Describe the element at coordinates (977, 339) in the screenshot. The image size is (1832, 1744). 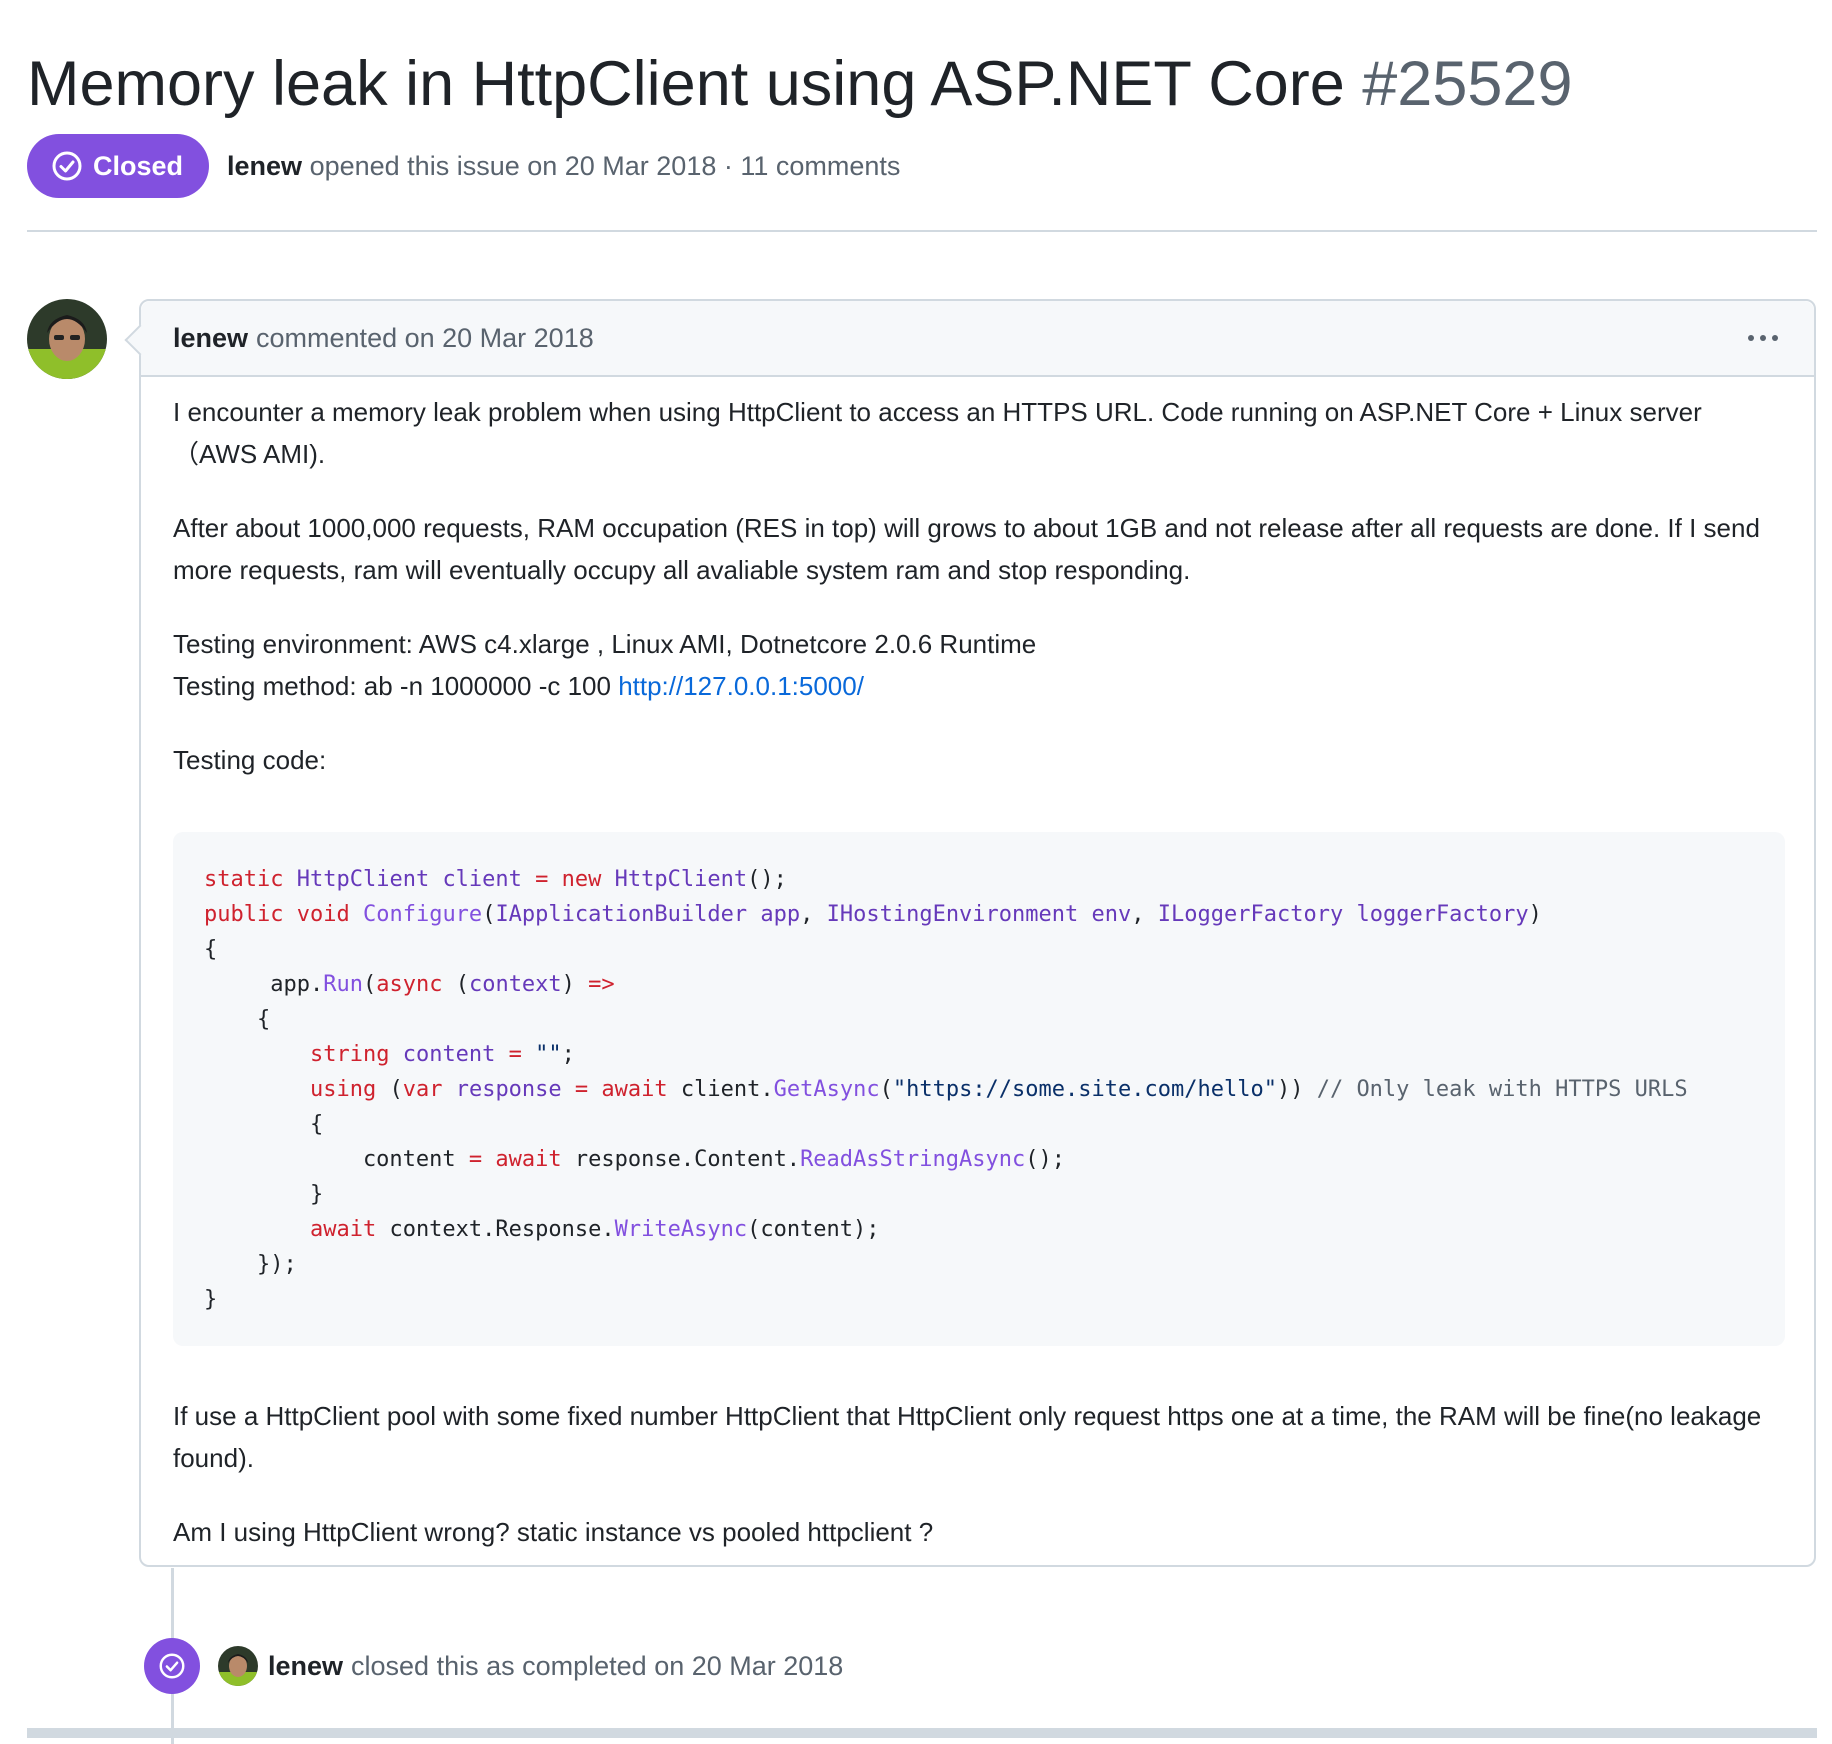
I see `comment-header: lenew commented on 20 Mar 2018` at that location.